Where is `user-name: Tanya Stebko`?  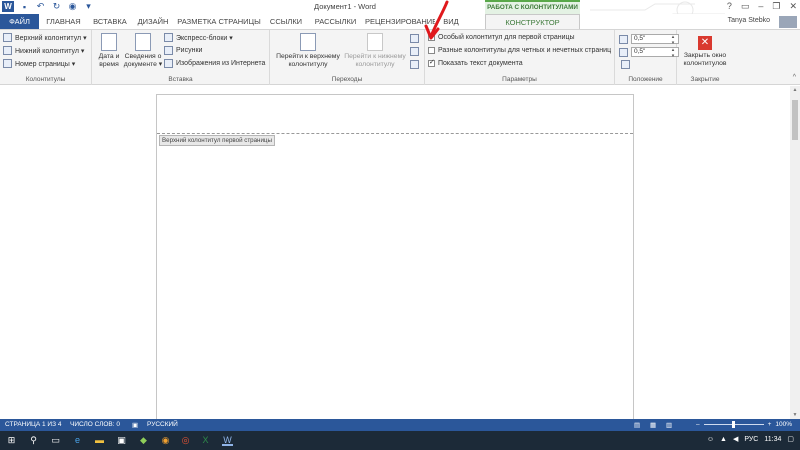
user-name: Tanya Stebko is located at coordinates (749, 20).